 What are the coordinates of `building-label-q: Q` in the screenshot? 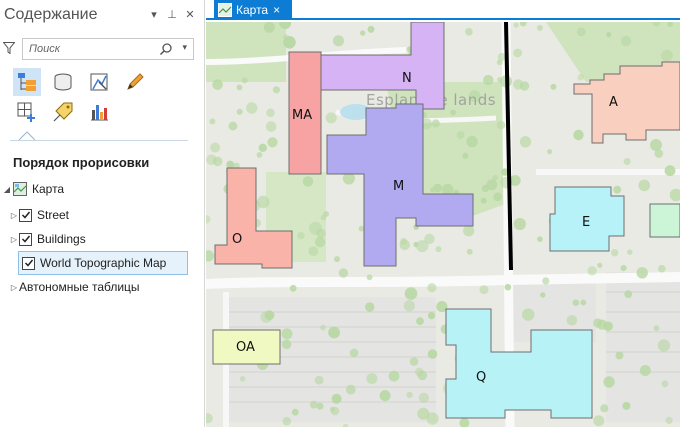 It's located at (481, 377).